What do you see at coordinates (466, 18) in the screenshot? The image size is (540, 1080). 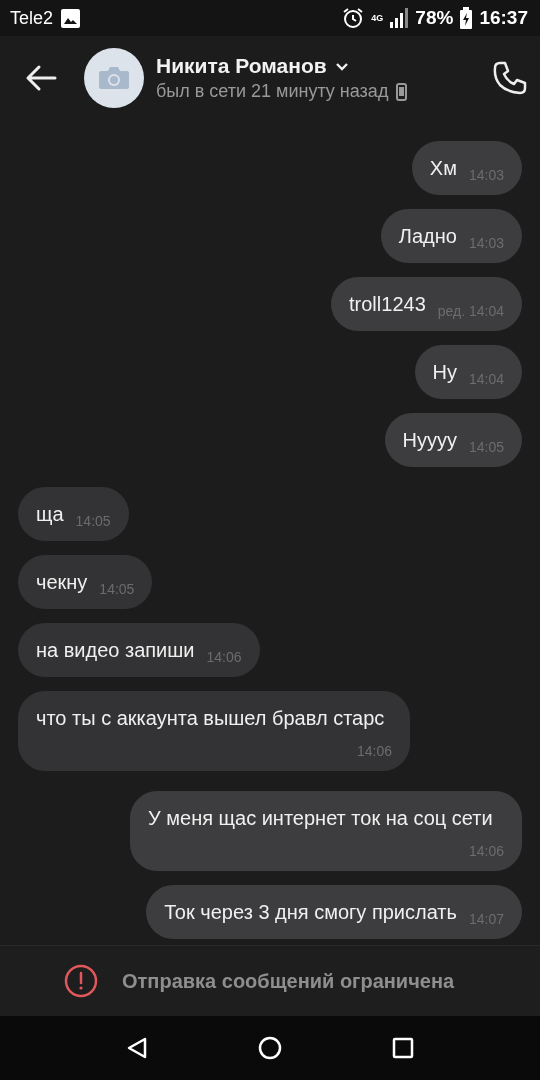 I see `battery-charging-icon` at bounding box center [466, 18].